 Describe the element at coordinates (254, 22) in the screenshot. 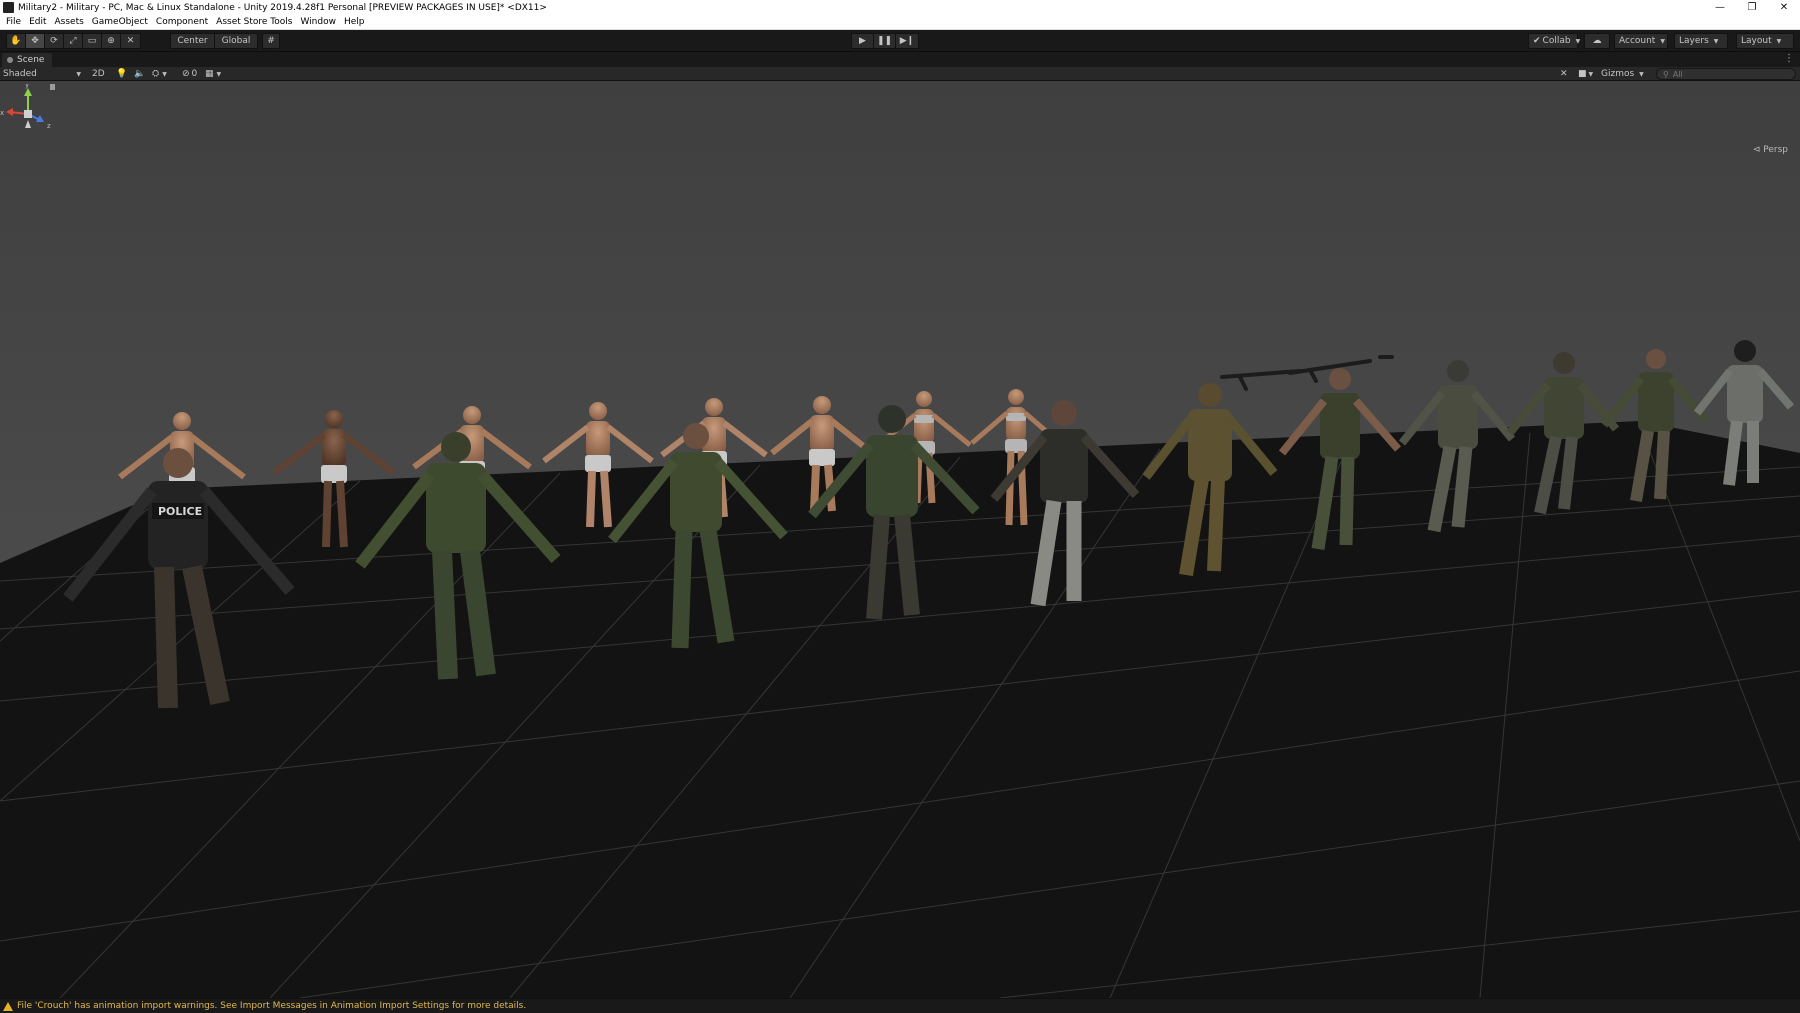

I see `menu-asset-store-tools: Asset Store Tools` at that location.